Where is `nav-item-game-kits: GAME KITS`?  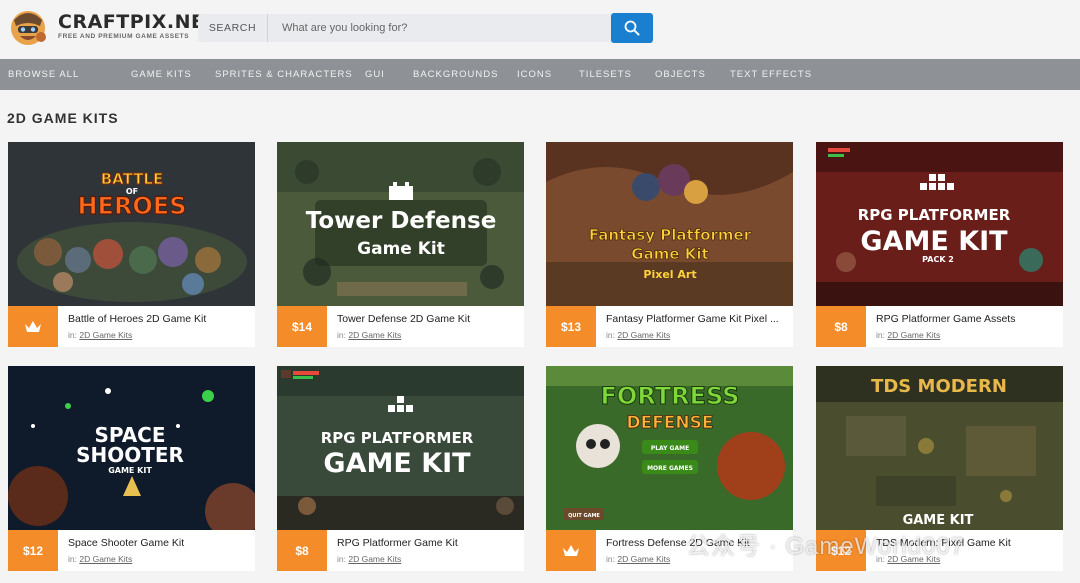
nav-item-game-kits: GAME KITS is located at coordinates (161, 74).